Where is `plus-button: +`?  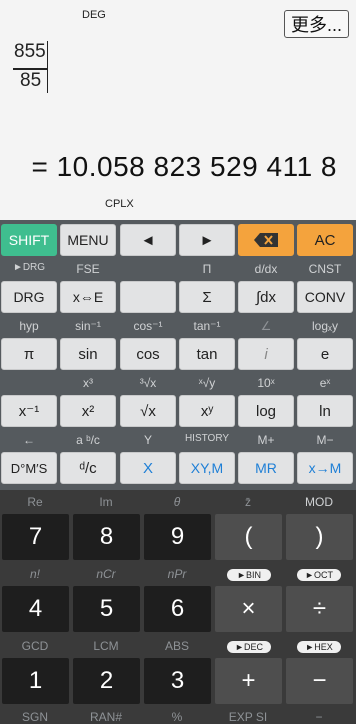
plus-button: + is located at coordinates (248, 681).